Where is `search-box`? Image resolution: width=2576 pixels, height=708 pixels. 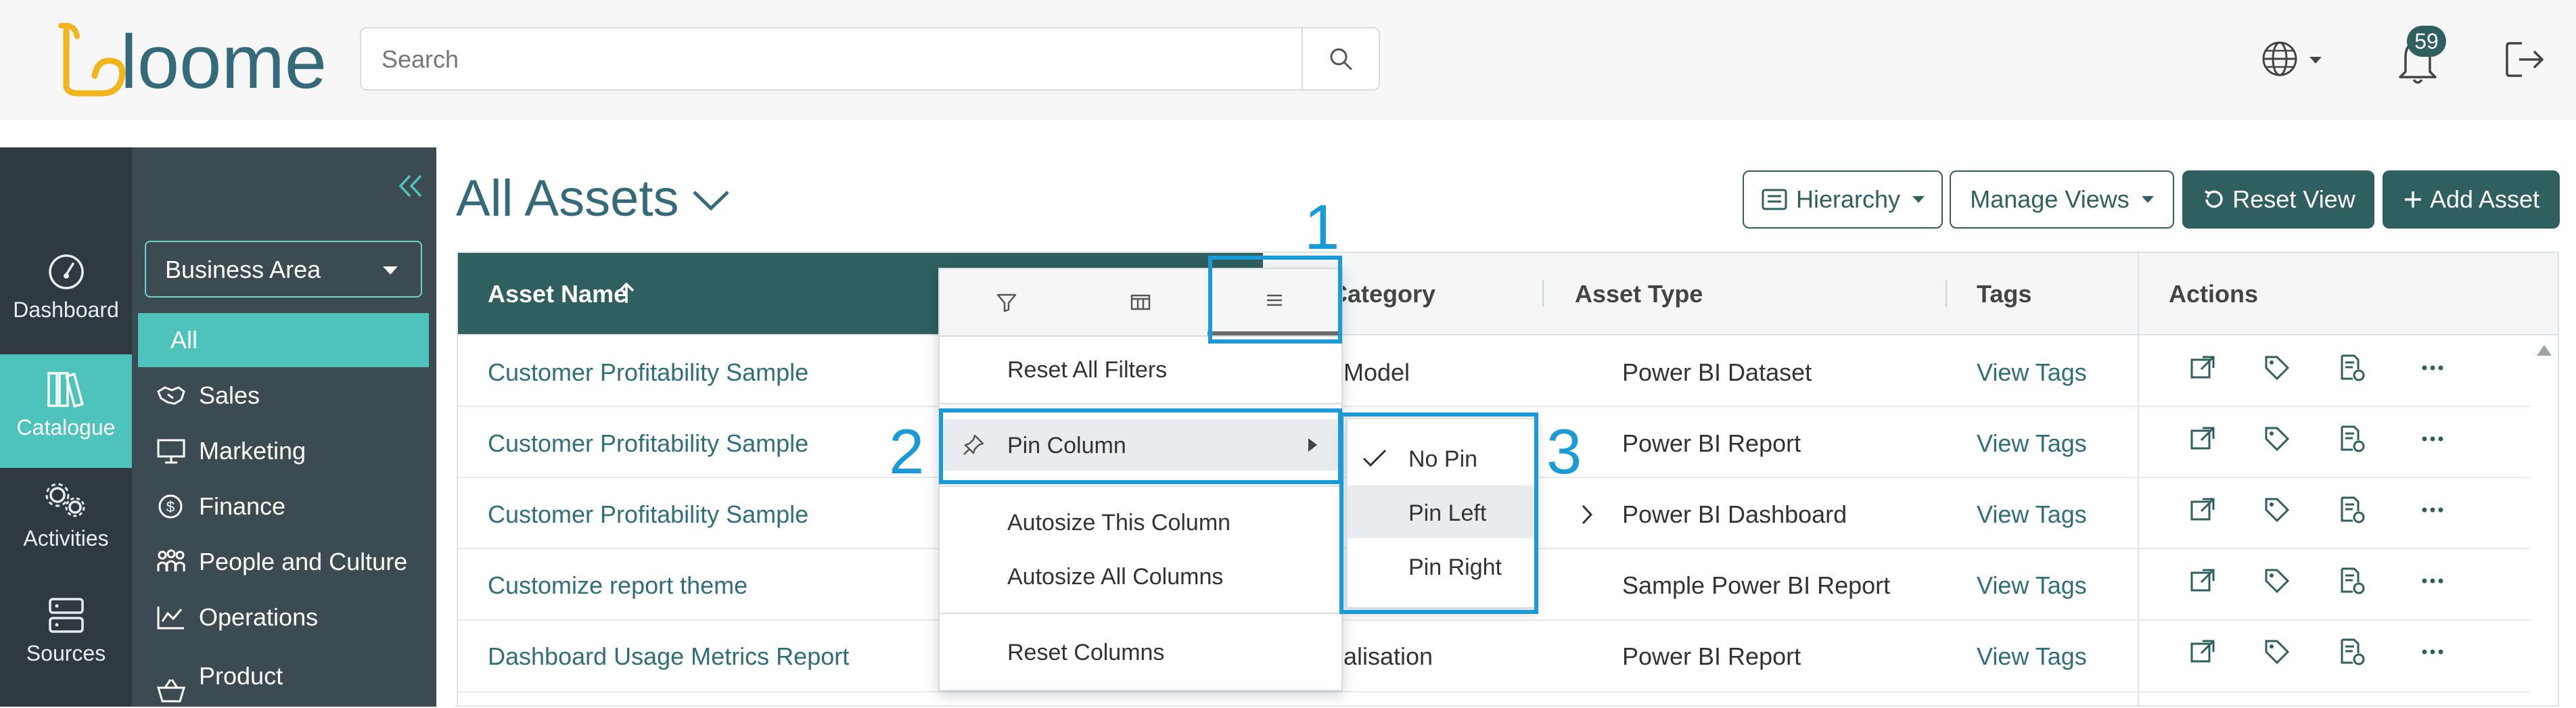 search-box is located at coordinates (870, 59).